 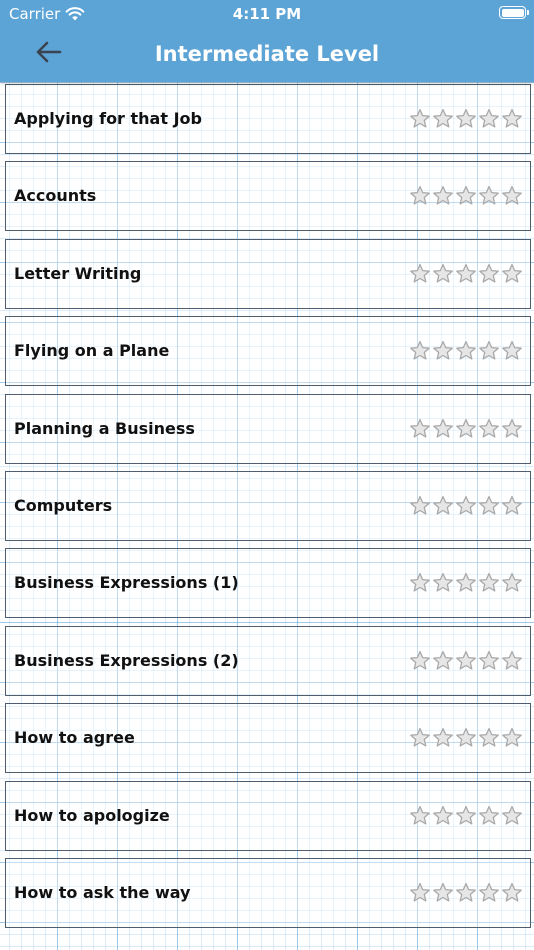 I want to click on lesson-title: Computers, so click(x=63, y=505).